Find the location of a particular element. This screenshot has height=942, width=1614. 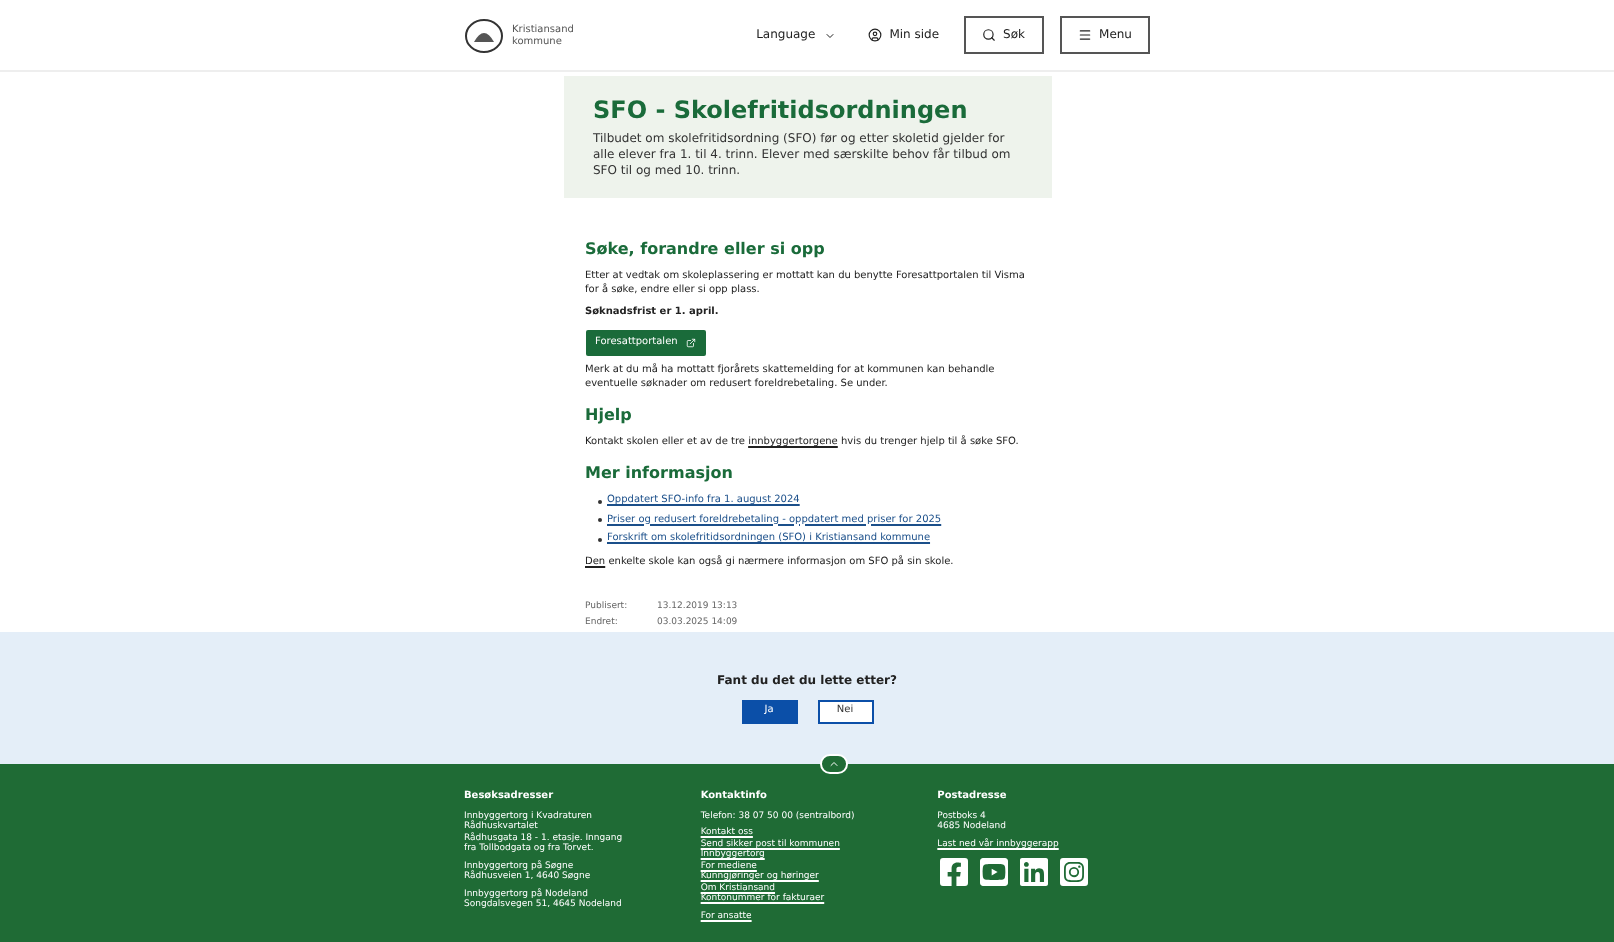

user-icon is located at coordinates (874, 35).